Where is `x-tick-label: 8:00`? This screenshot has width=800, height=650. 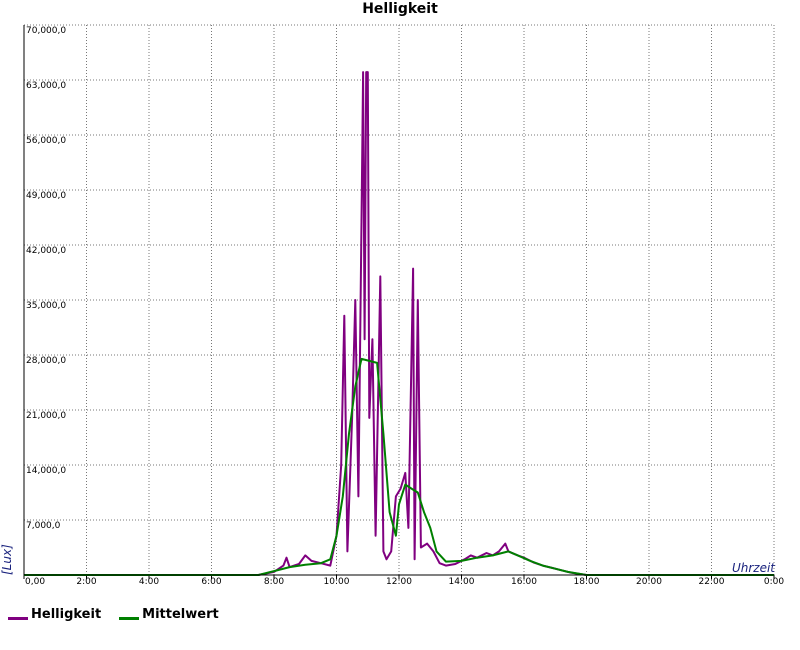
x-tick-label: 8:00 is located at coordinates (274, 582).